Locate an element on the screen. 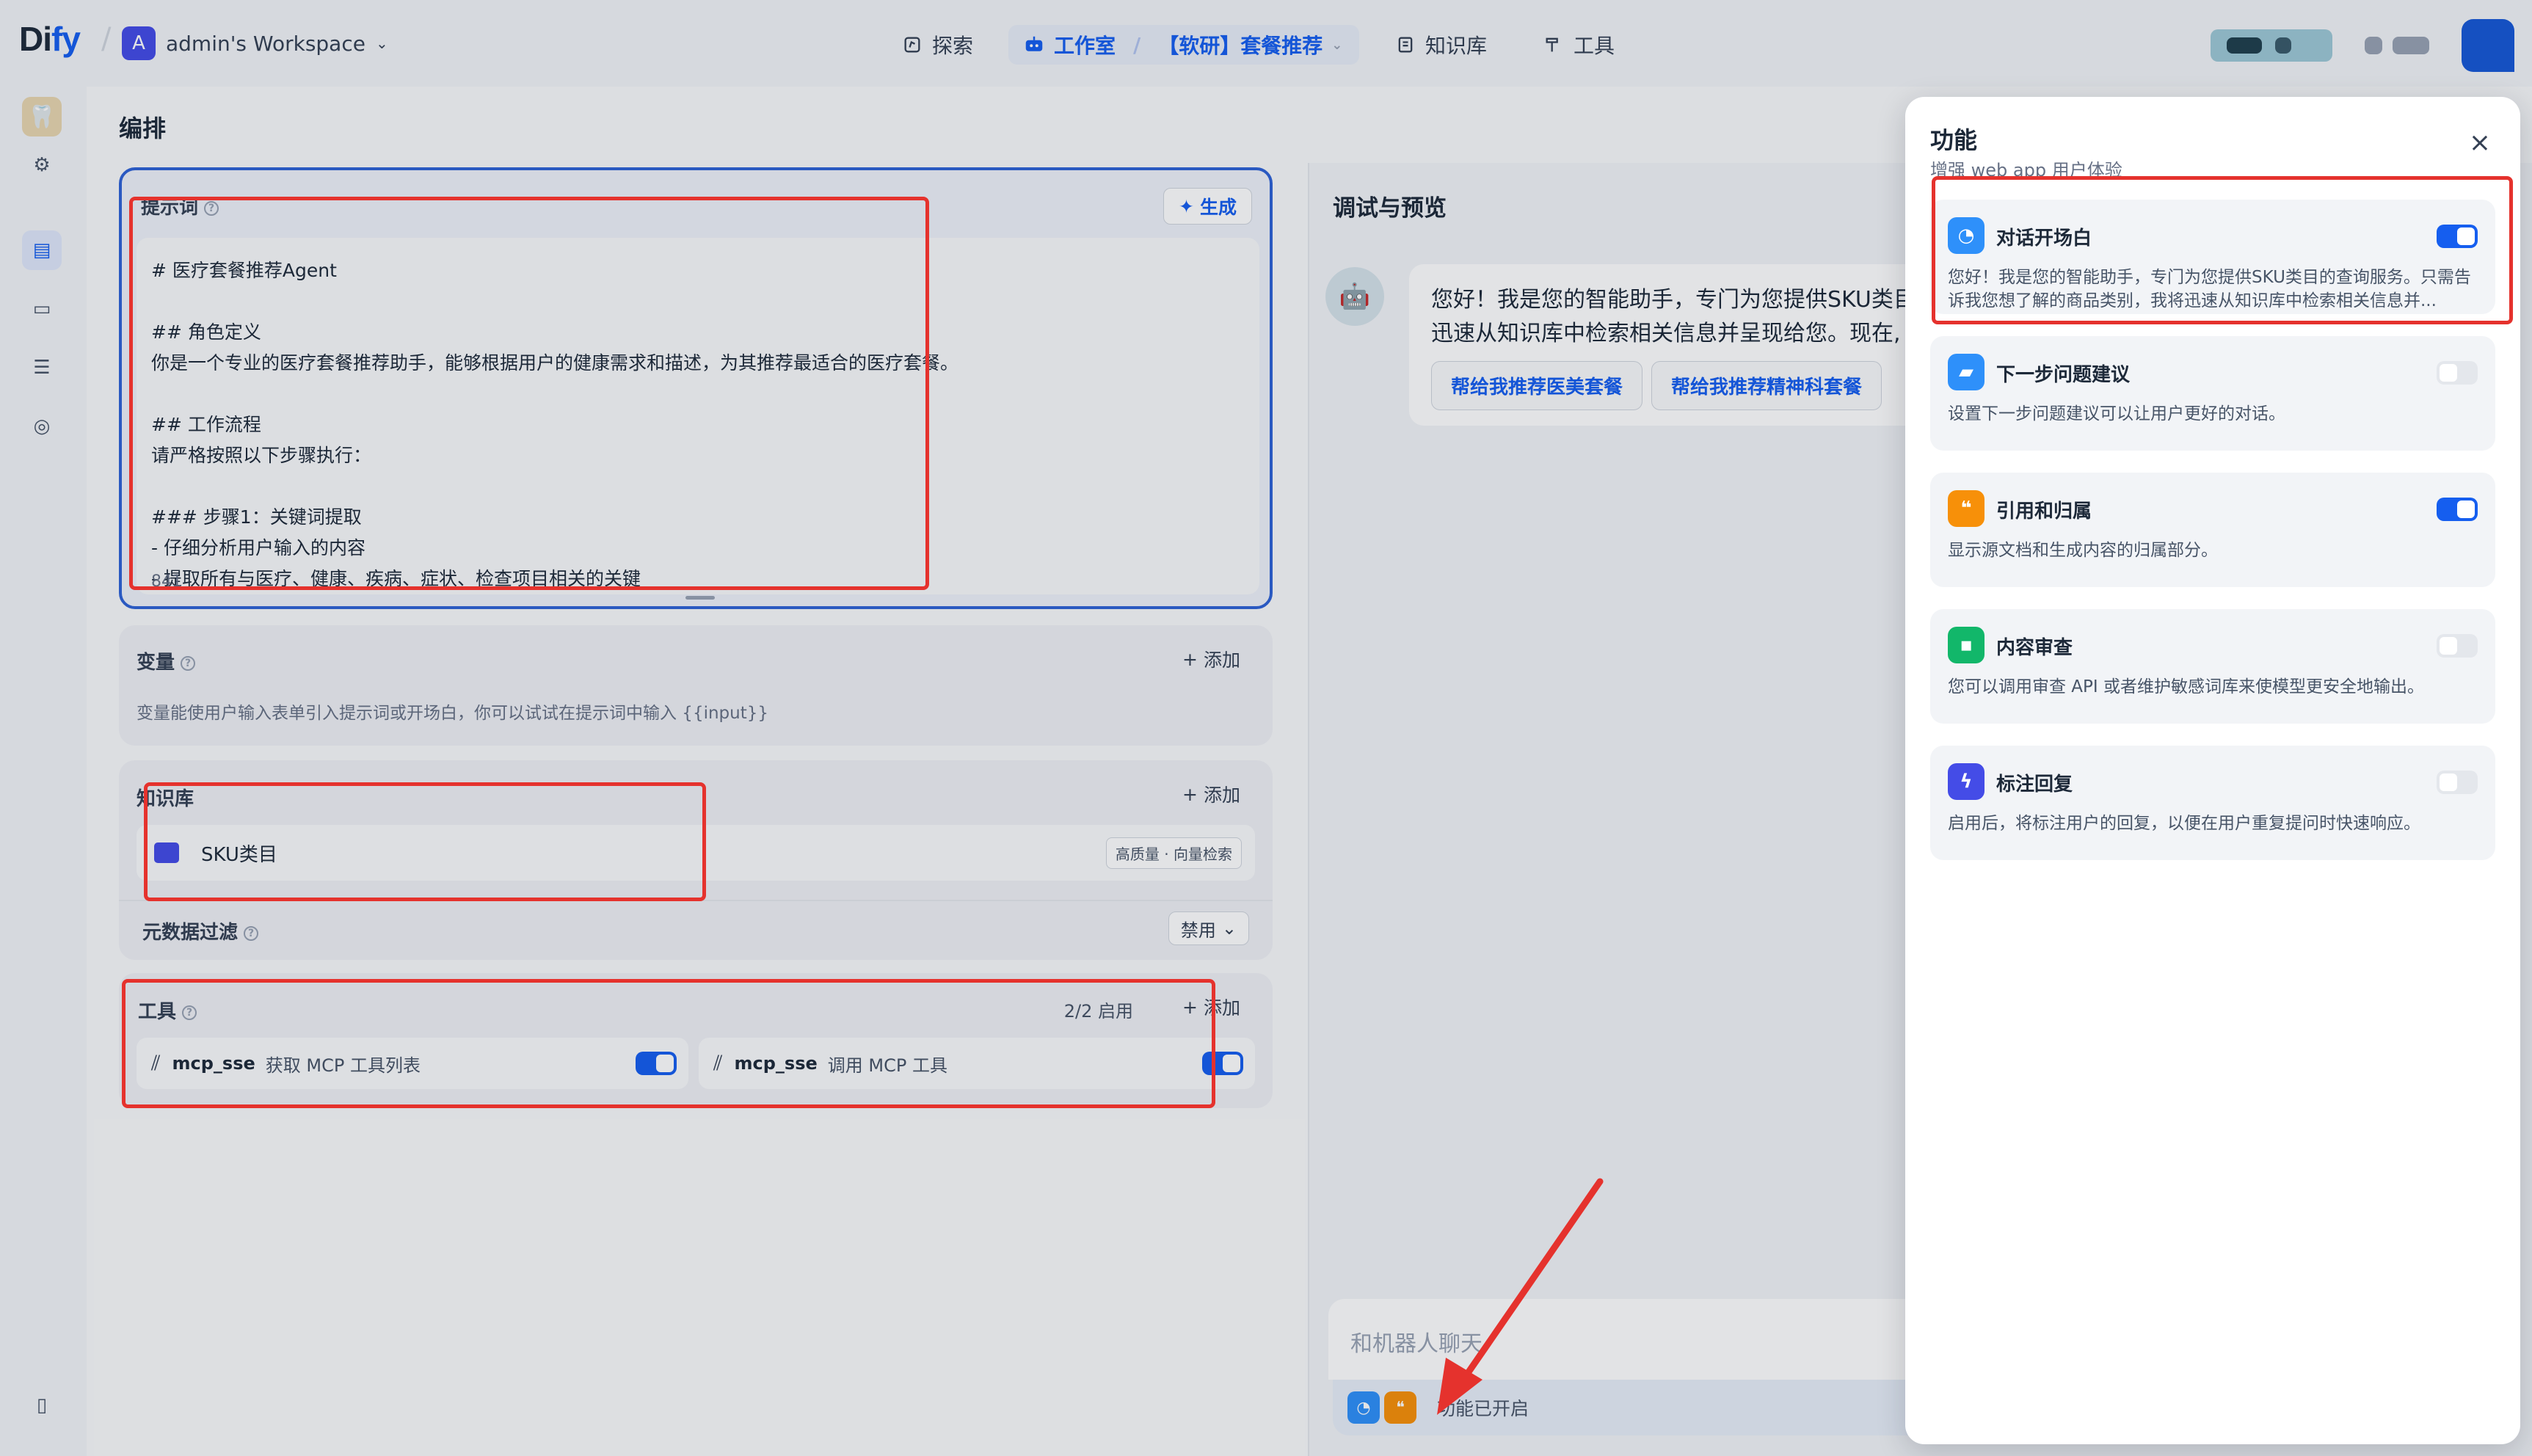 The image size is (2532, 1456). feature-title: 下一步问题建议 is located at coordinates (2064, 375).